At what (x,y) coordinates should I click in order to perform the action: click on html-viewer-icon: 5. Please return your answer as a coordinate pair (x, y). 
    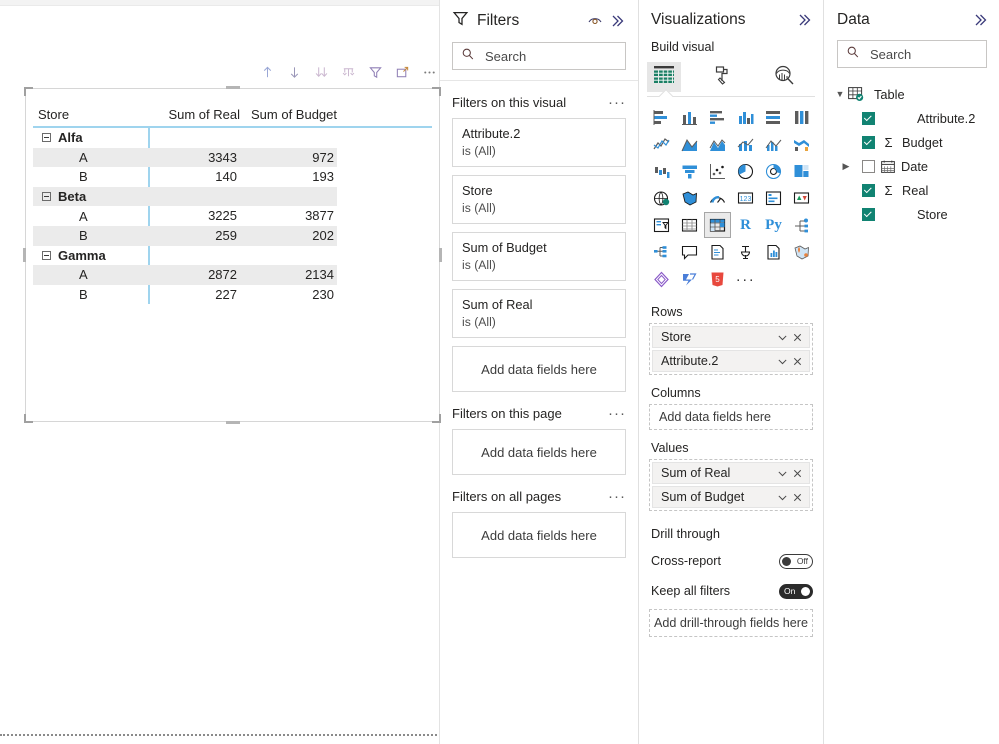
    Looking at the image, I should click on (717, 279).